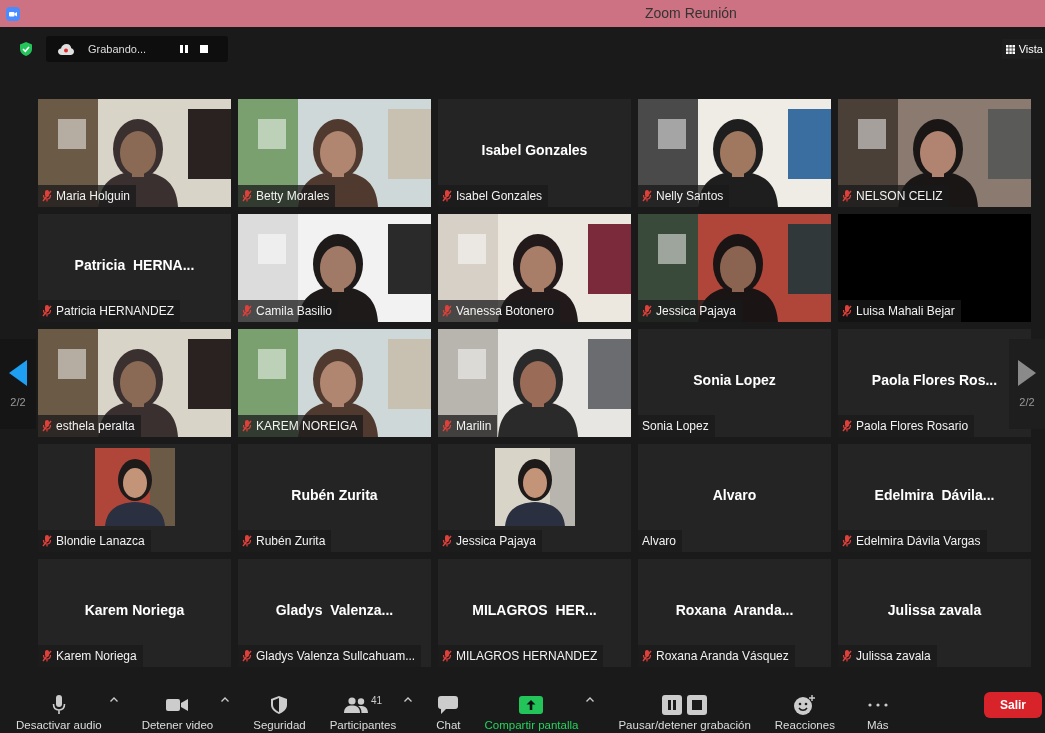 The image size is (1045, 733). What do you see at coordinates (474, 426) in the screenshot?
I see `participant-label: Marilin` at bounding box center [474, 426].